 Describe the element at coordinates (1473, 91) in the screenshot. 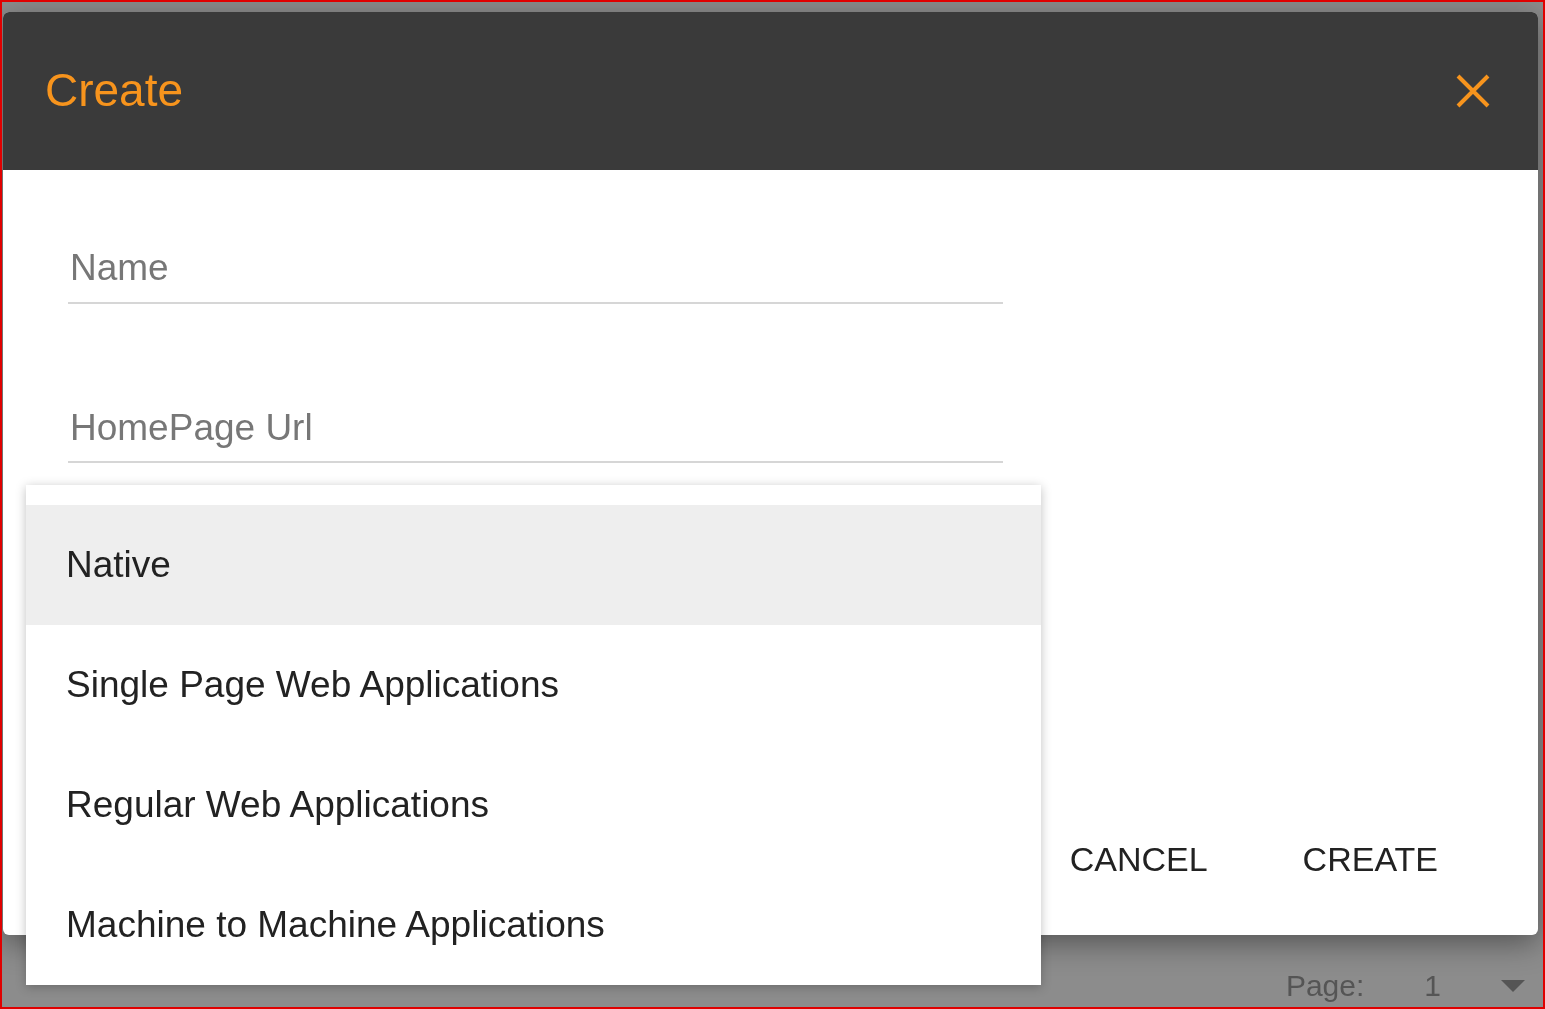

I see `close-button` at that location.